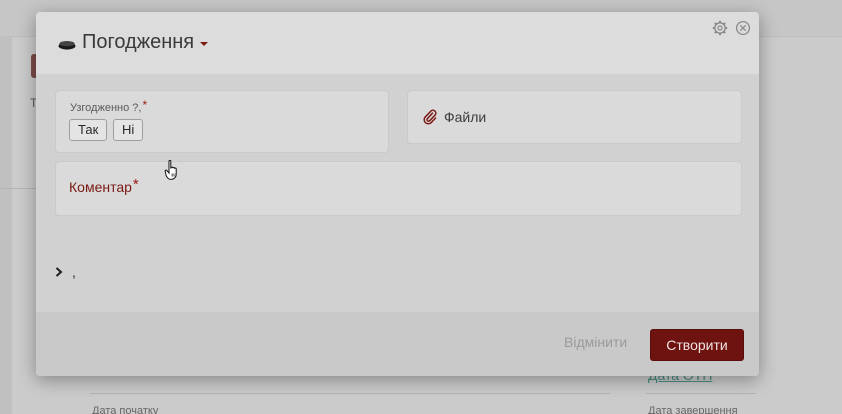 The image size is (842, 414). I want to click on comment-label: Коментар*, so click(104, 186).